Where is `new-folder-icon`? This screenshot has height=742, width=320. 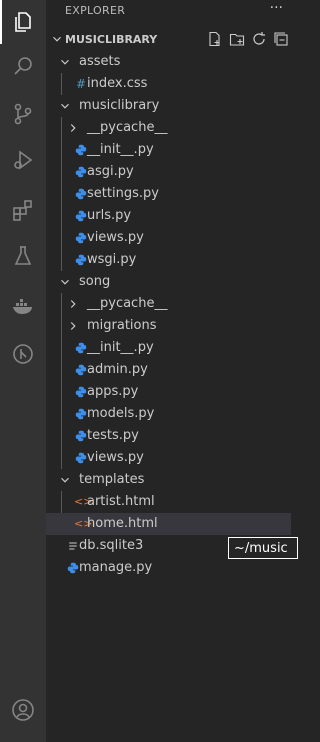
new-folder-icon is located at coordinates (238, 40).